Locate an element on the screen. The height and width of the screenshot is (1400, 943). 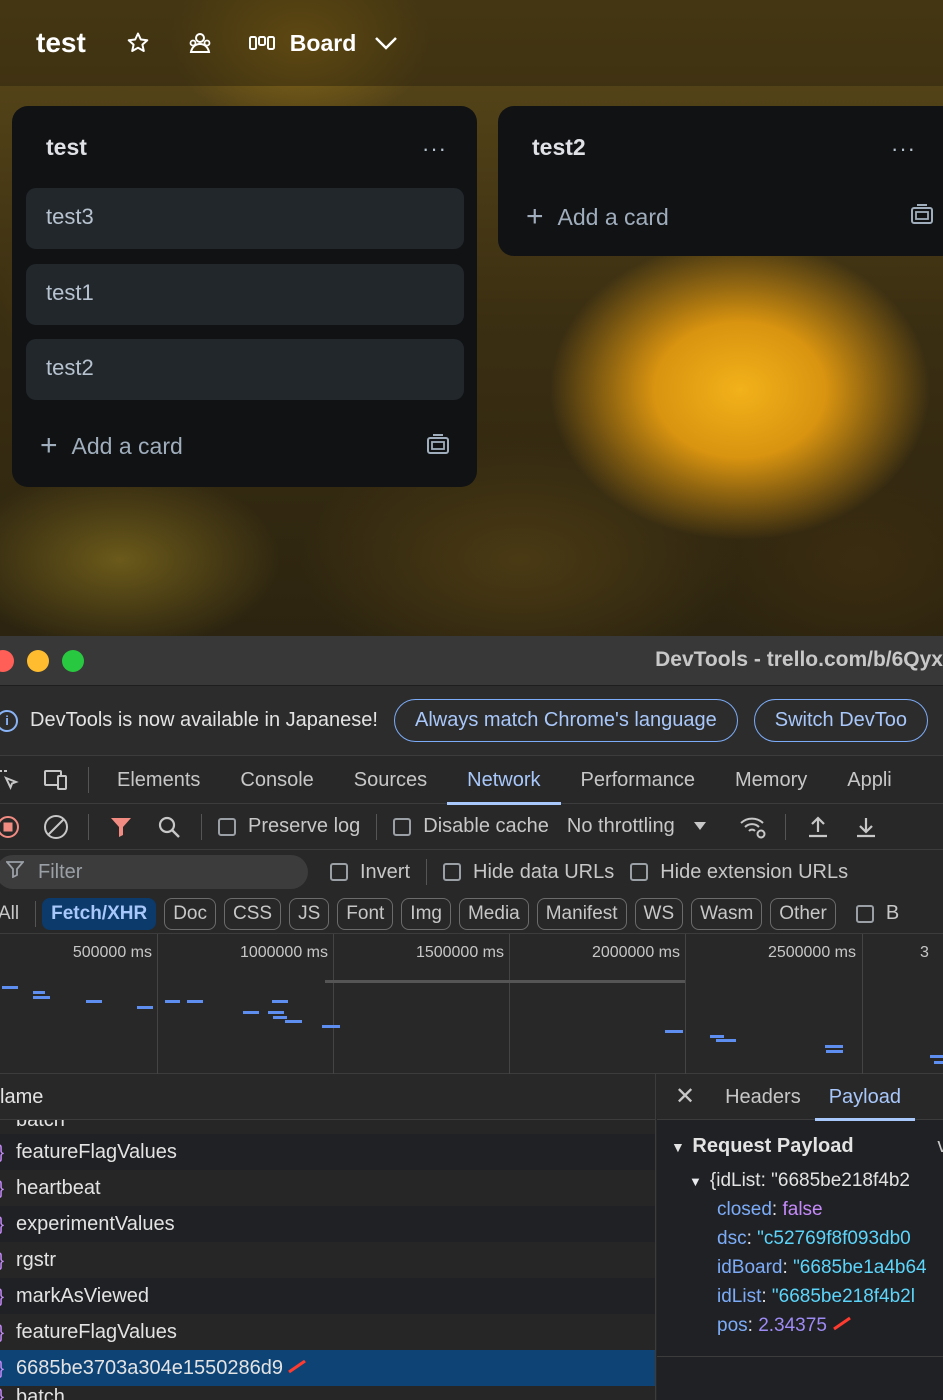
list-title: test2 is located at coordinates (559, 147).